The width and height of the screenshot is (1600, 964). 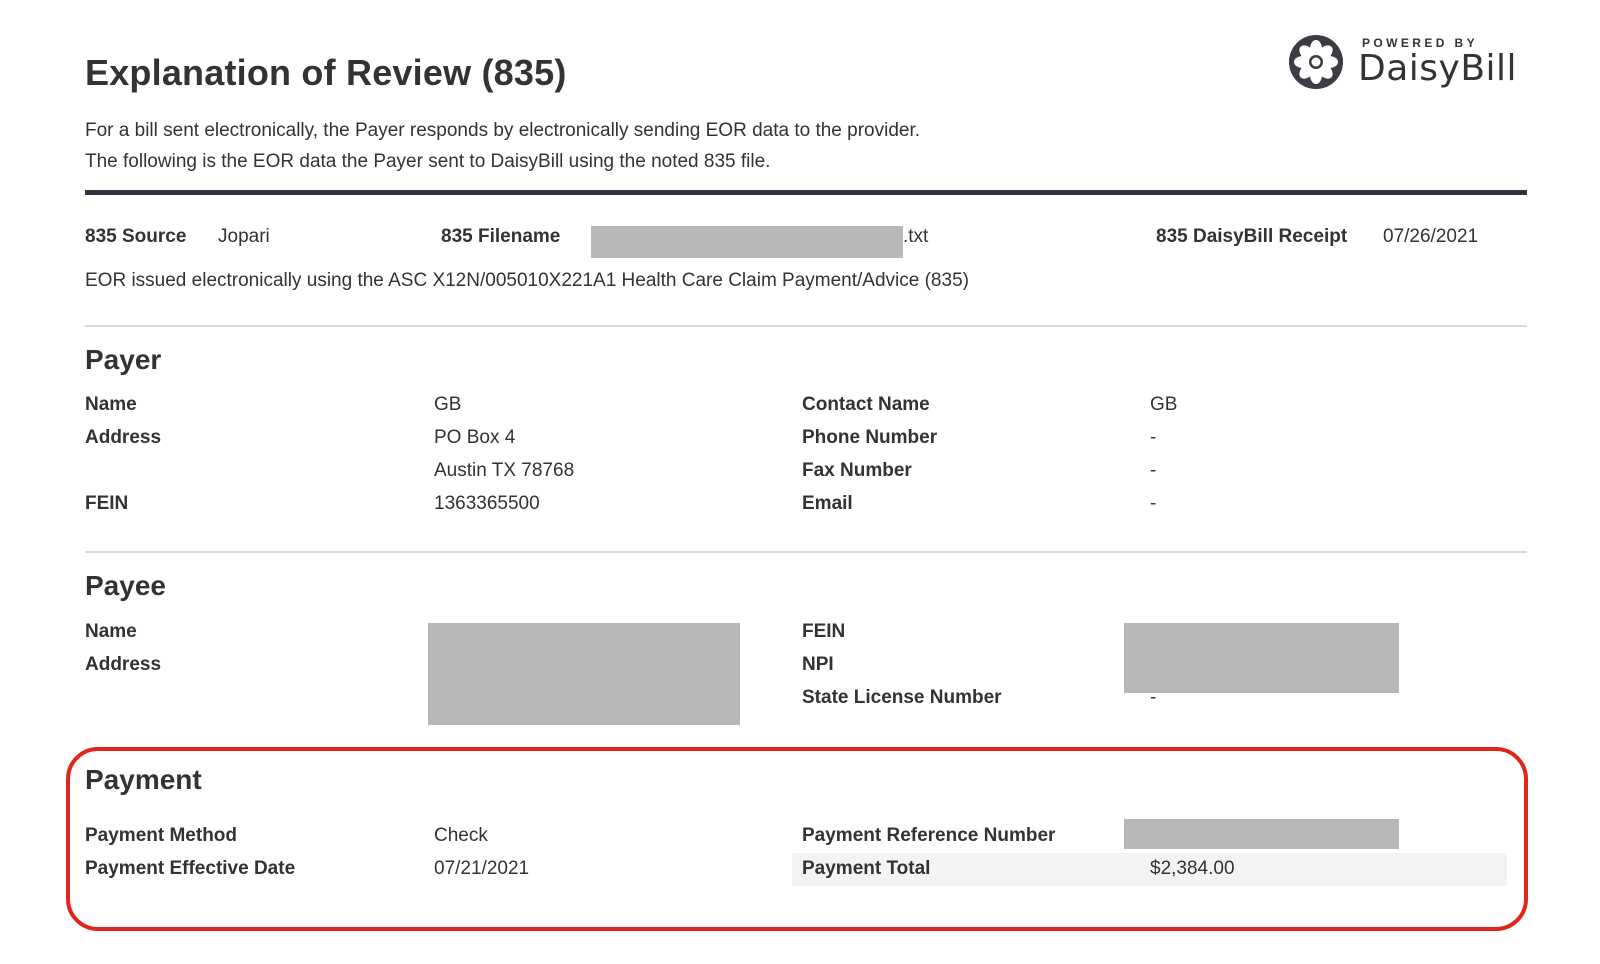 I want to click on payer-heading: Payer, so click(x=123, y=359).